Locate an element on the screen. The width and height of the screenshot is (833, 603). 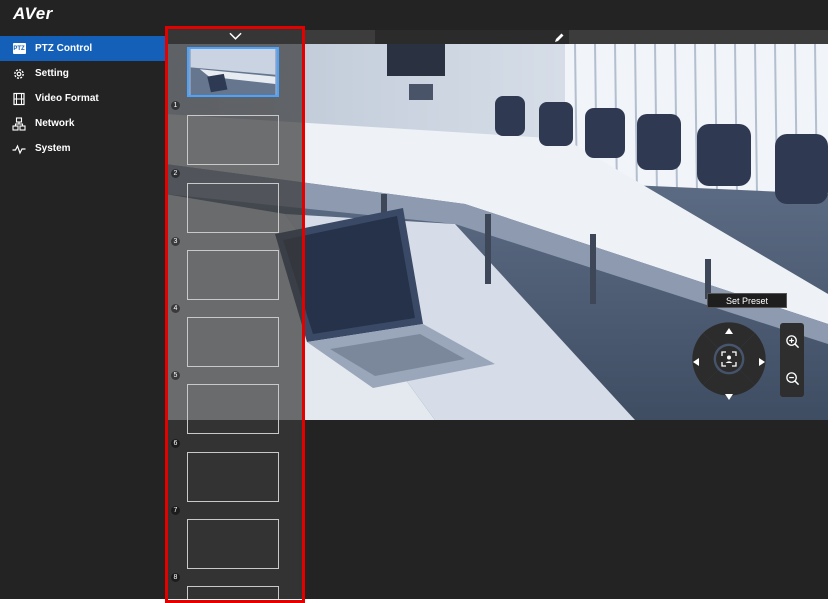
preset-thumbnail-image is located at coordinates (233, 72).